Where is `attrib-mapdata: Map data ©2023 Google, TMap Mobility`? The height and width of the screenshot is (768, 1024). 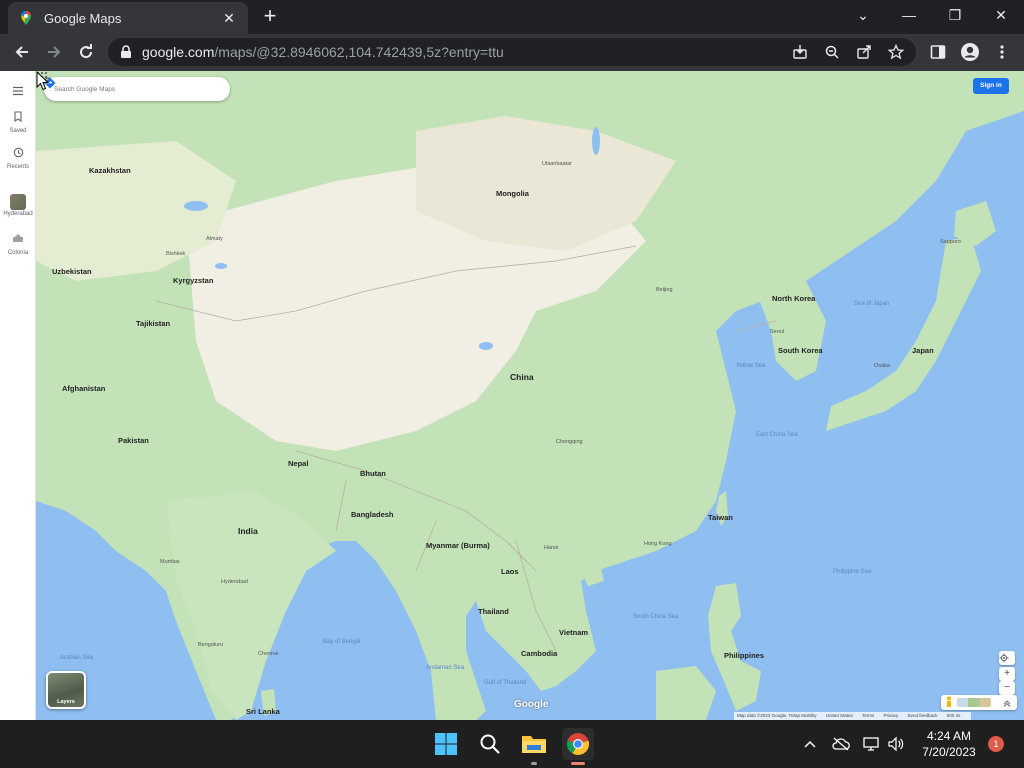
attrib-mapdata: Map data ©2023 Google, TMap Mobility is located at coordinates (777, 715).